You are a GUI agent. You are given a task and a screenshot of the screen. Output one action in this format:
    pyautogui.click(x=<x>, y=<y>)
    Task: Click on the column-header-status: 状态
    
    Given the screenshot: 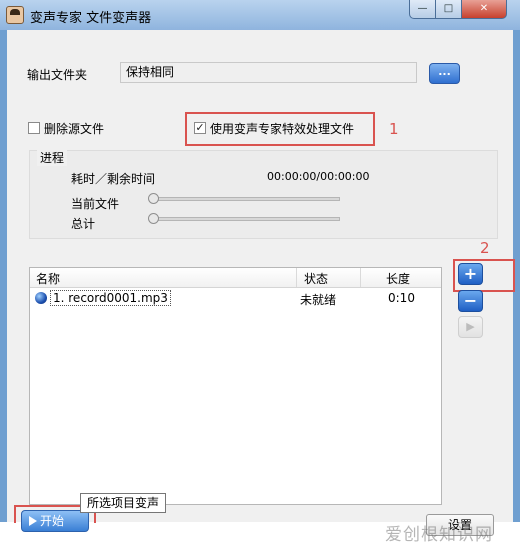 What is the action you would take?
    pyautogui.click(x=316, y=278)
    